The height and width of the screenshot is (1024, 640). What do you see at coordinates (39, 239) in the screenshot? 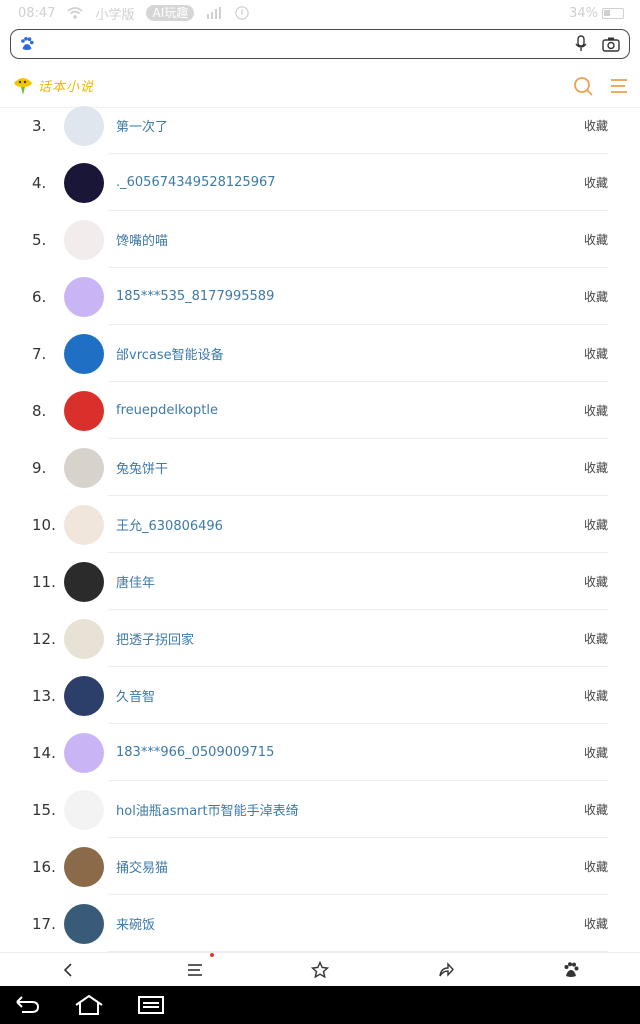
I see `rank-number: 5.` at bounding box center [39, 239].